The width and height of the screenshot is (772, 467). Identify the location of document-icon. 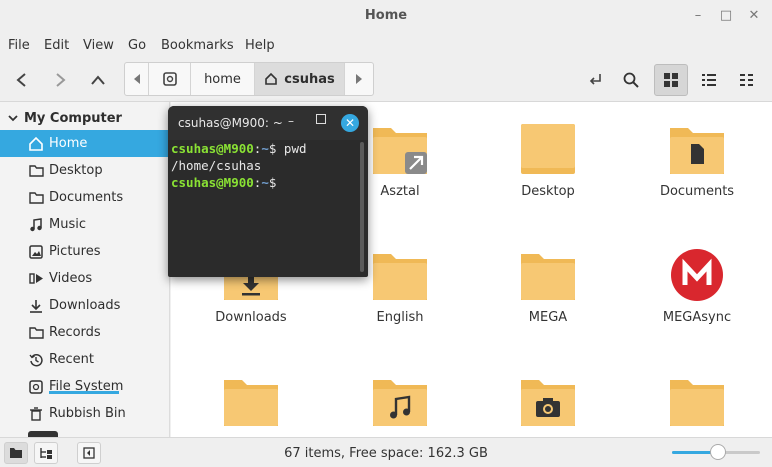
(36, 198).